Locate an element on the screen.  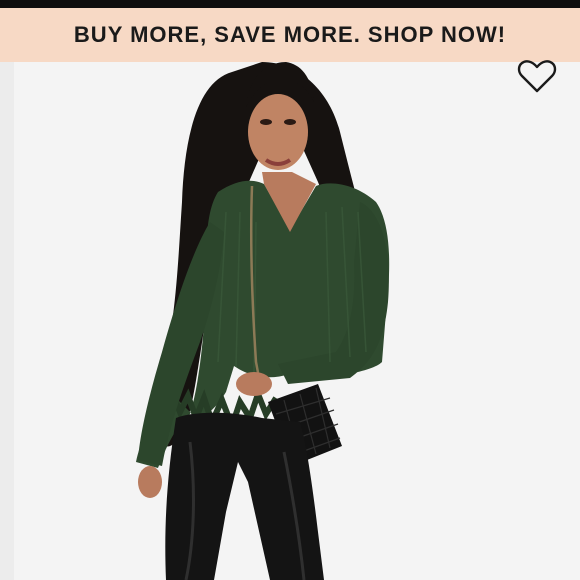
favorite-button is located at coordinates (537, 77).